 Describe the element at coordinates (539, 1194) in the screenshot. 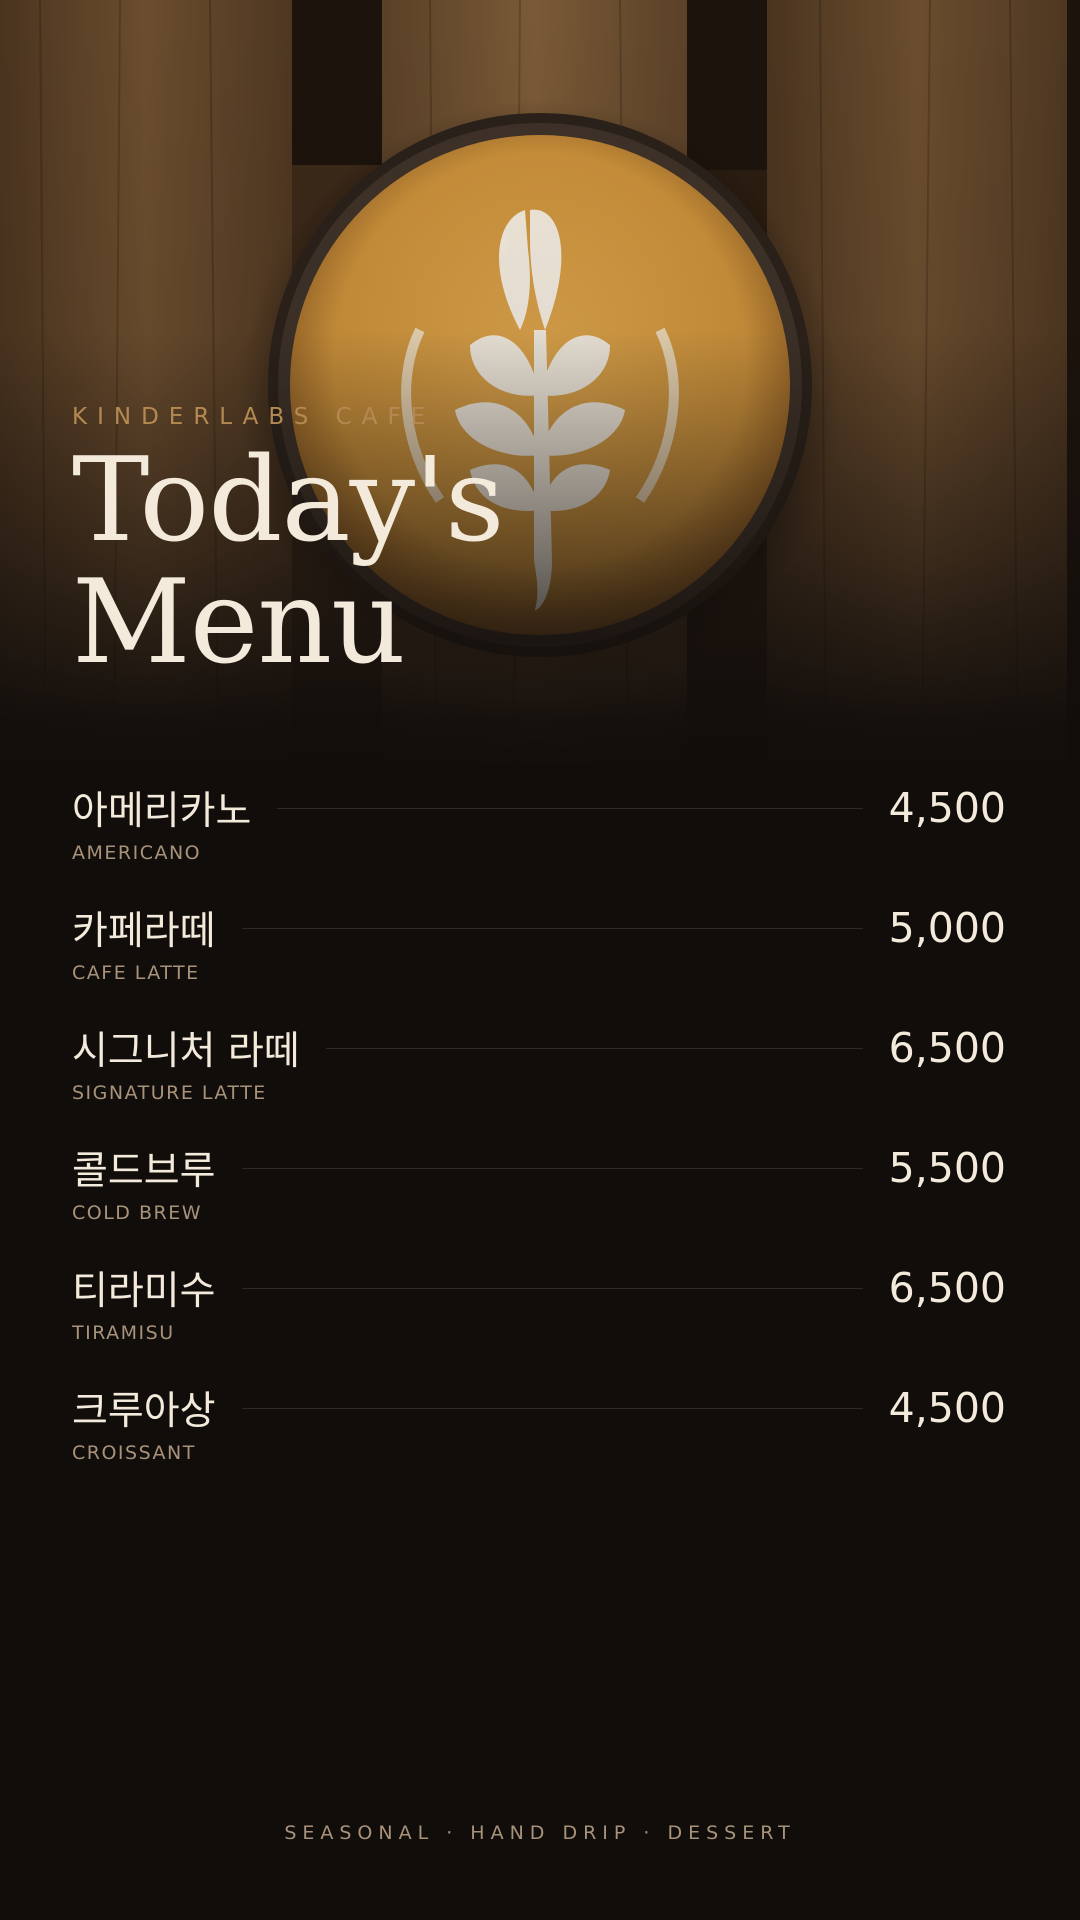

I see `menu-item: 콜드브루 5,500 COLD BREW` at that location.